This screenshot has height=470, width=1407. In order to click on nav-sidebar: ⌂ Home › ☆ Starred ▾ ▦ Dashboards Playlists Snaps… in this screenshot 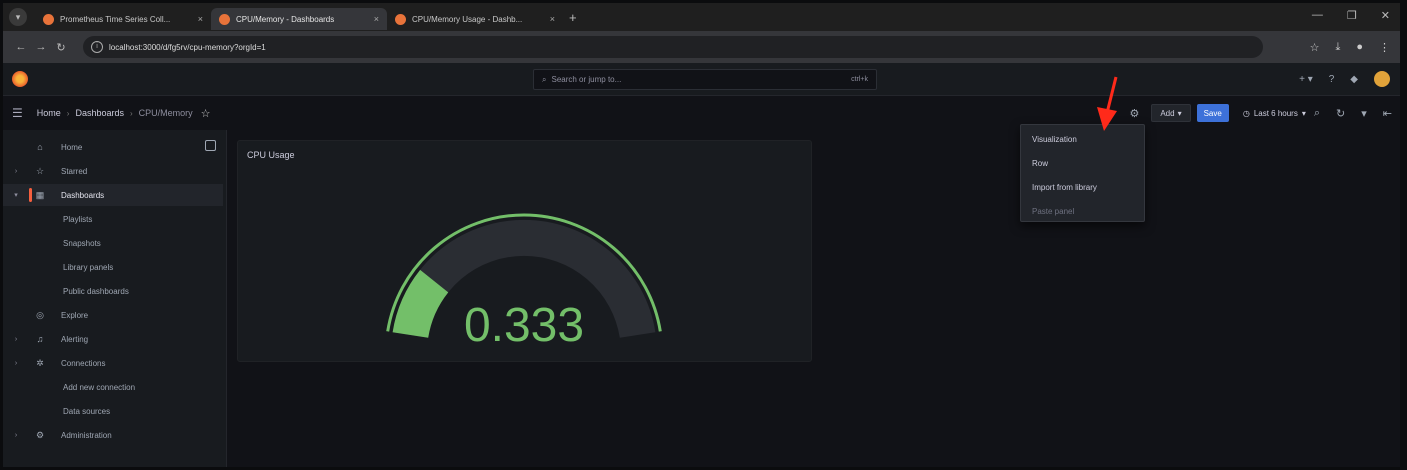, I will do `click(115, 298)`.